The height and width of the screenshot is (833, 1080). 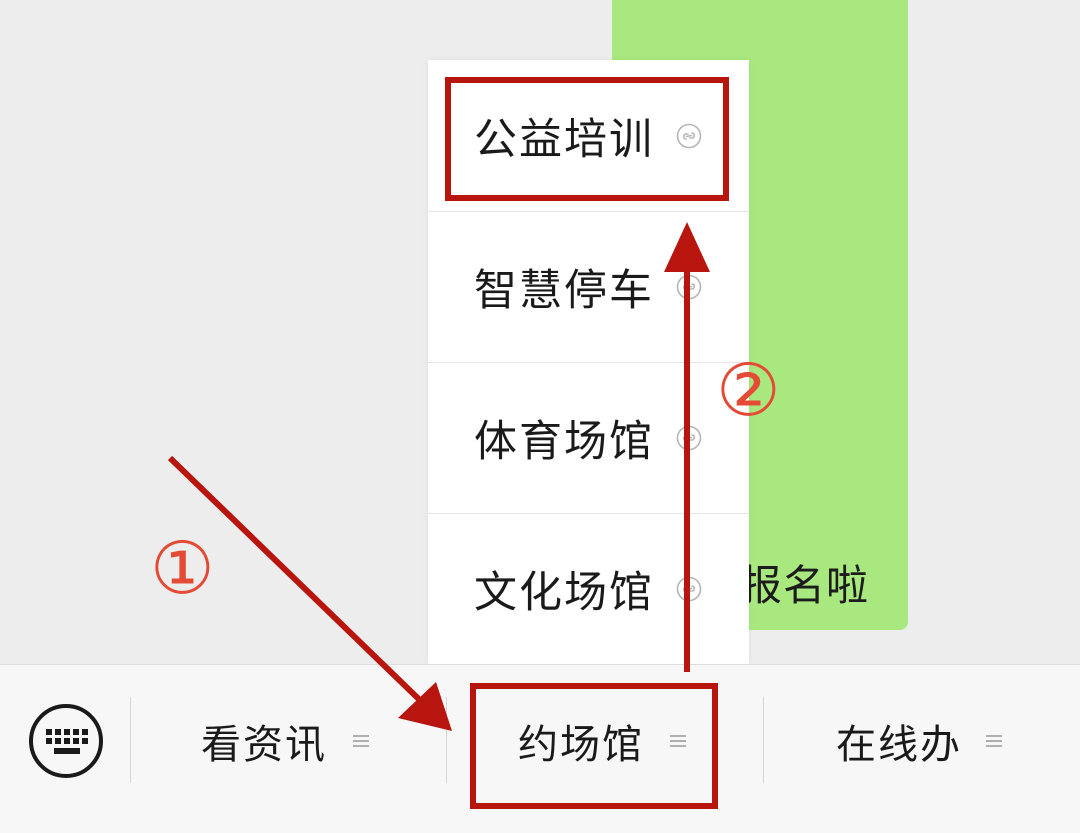 I want to click on submenu-item-public-training: 公益培训, so click(x=588, y=135).